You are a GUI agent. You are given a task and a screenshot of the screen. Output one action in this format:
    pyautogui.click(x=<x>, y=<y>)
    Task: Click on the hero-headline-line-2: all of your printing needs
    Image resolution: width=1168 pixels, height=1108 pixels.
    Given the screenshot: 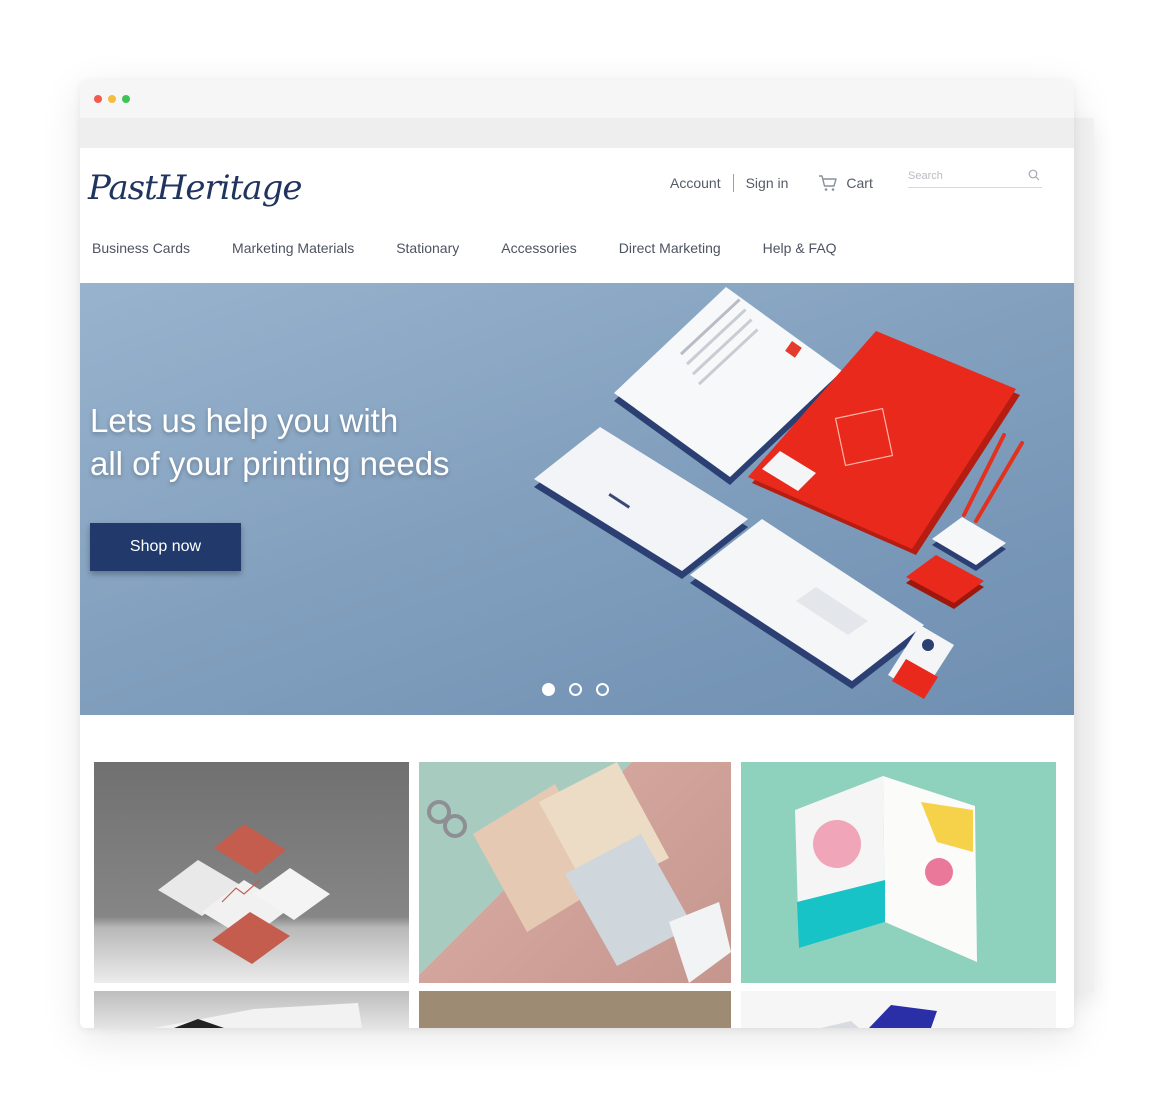 What is the action you would take?
    pyautogui.click(x=270, y=463)
    